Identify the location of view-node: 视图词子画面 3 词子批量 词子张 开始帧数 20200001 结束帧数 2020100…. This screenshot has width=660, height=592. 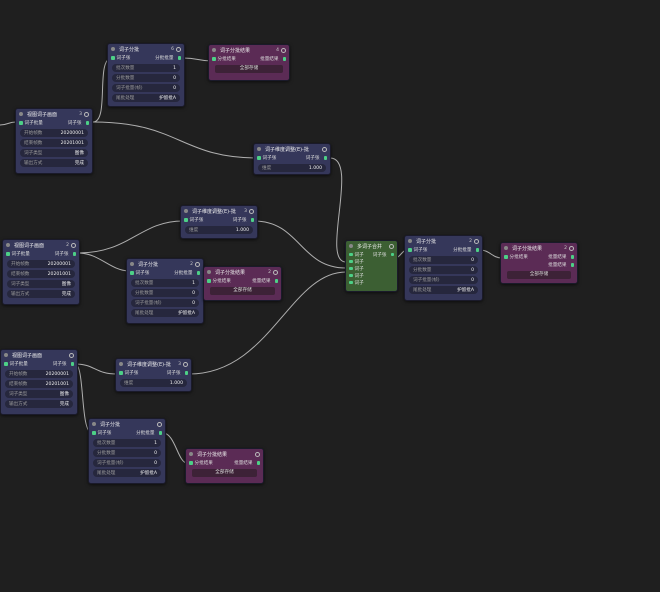
(54, 141).